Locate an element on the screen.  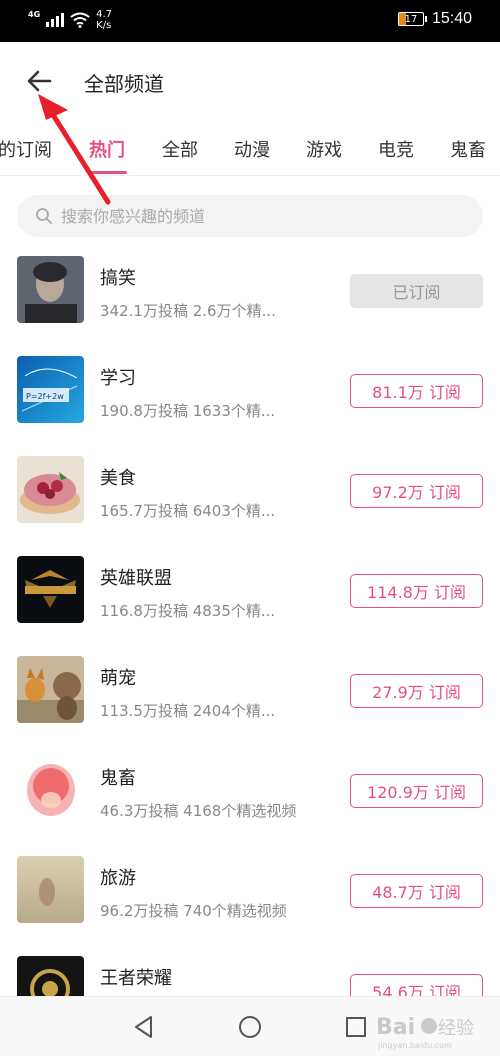
list-item: 旅游 96.2万投稿 740个精选视频 48.7万 订阅 is located at coordinates (250, 902).